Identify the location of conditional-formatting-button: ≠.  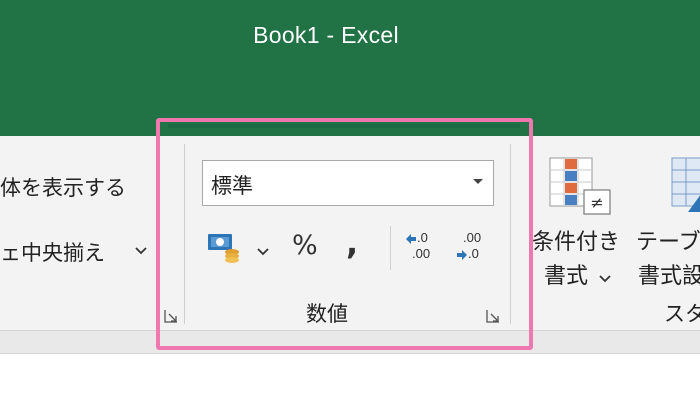
(581, 189).